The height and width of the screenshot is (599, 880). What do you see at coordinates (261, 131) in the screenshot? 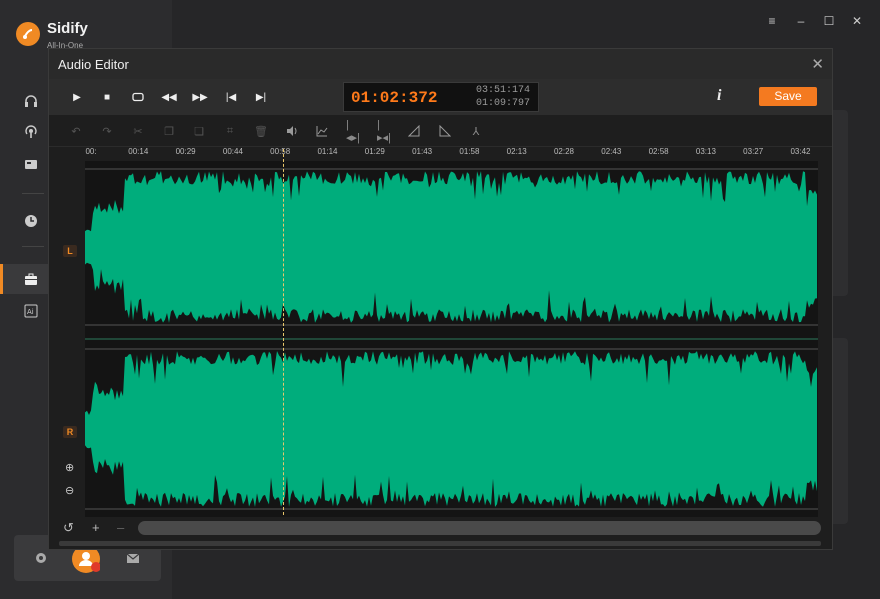
I see `delete-icon: 🗑` at bounding box center [261, 131].